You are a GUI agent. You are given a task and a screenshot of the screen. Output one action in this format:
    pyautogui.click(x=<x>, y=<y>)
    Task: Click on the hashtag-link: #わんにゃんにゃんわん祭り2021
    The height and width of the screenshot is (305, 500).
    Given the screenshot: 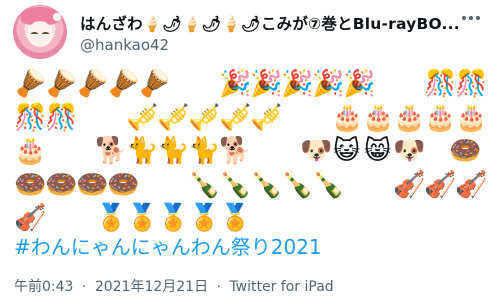 What is the action you would take?
    pyautogui.click(x=168, y=245)
    